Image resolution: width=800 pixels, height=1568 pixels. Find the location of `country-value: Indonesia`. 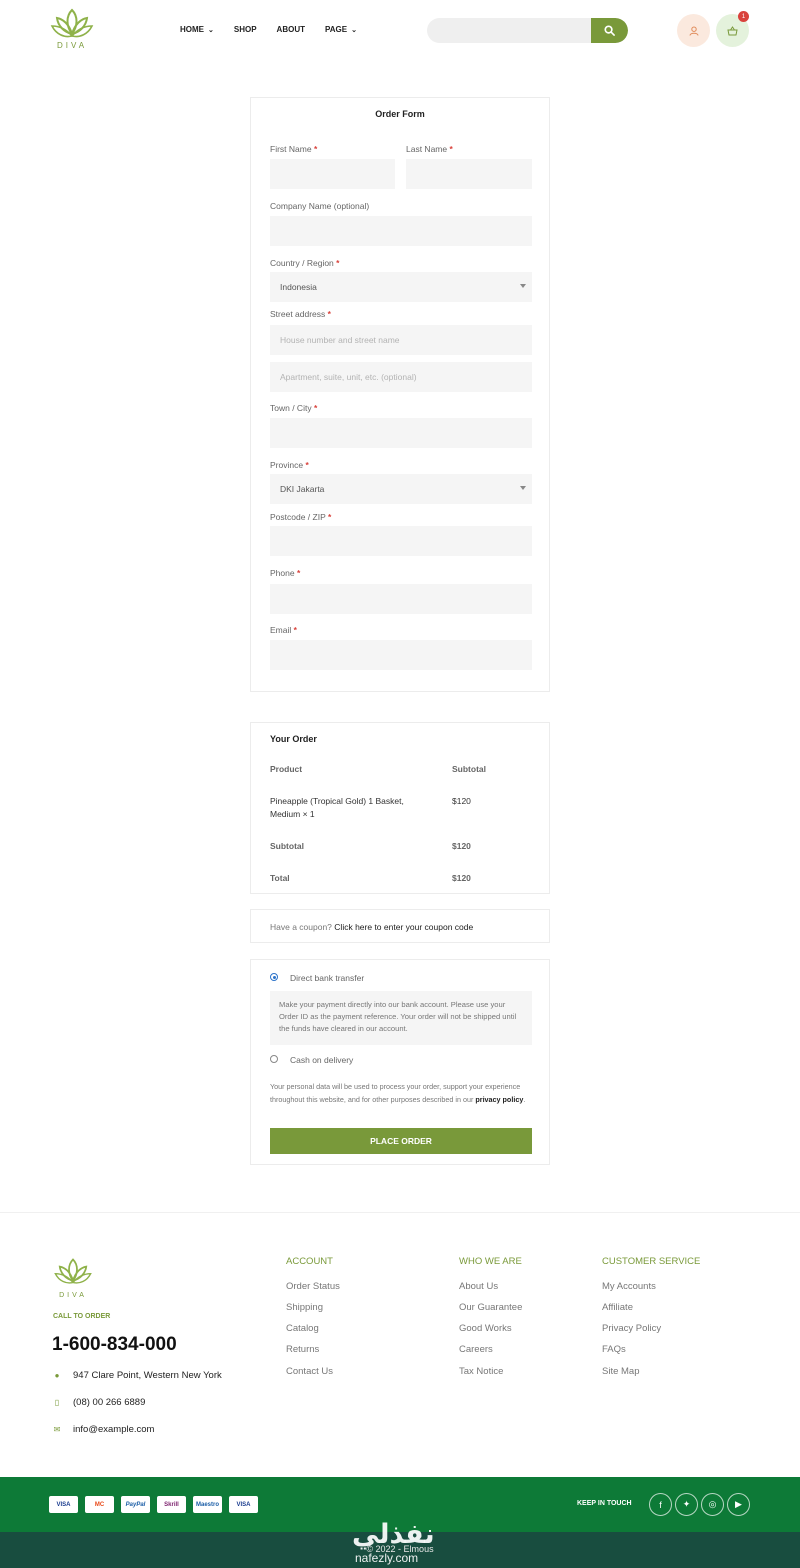

country-value: Indonesia is located at coordinates (298, 287).